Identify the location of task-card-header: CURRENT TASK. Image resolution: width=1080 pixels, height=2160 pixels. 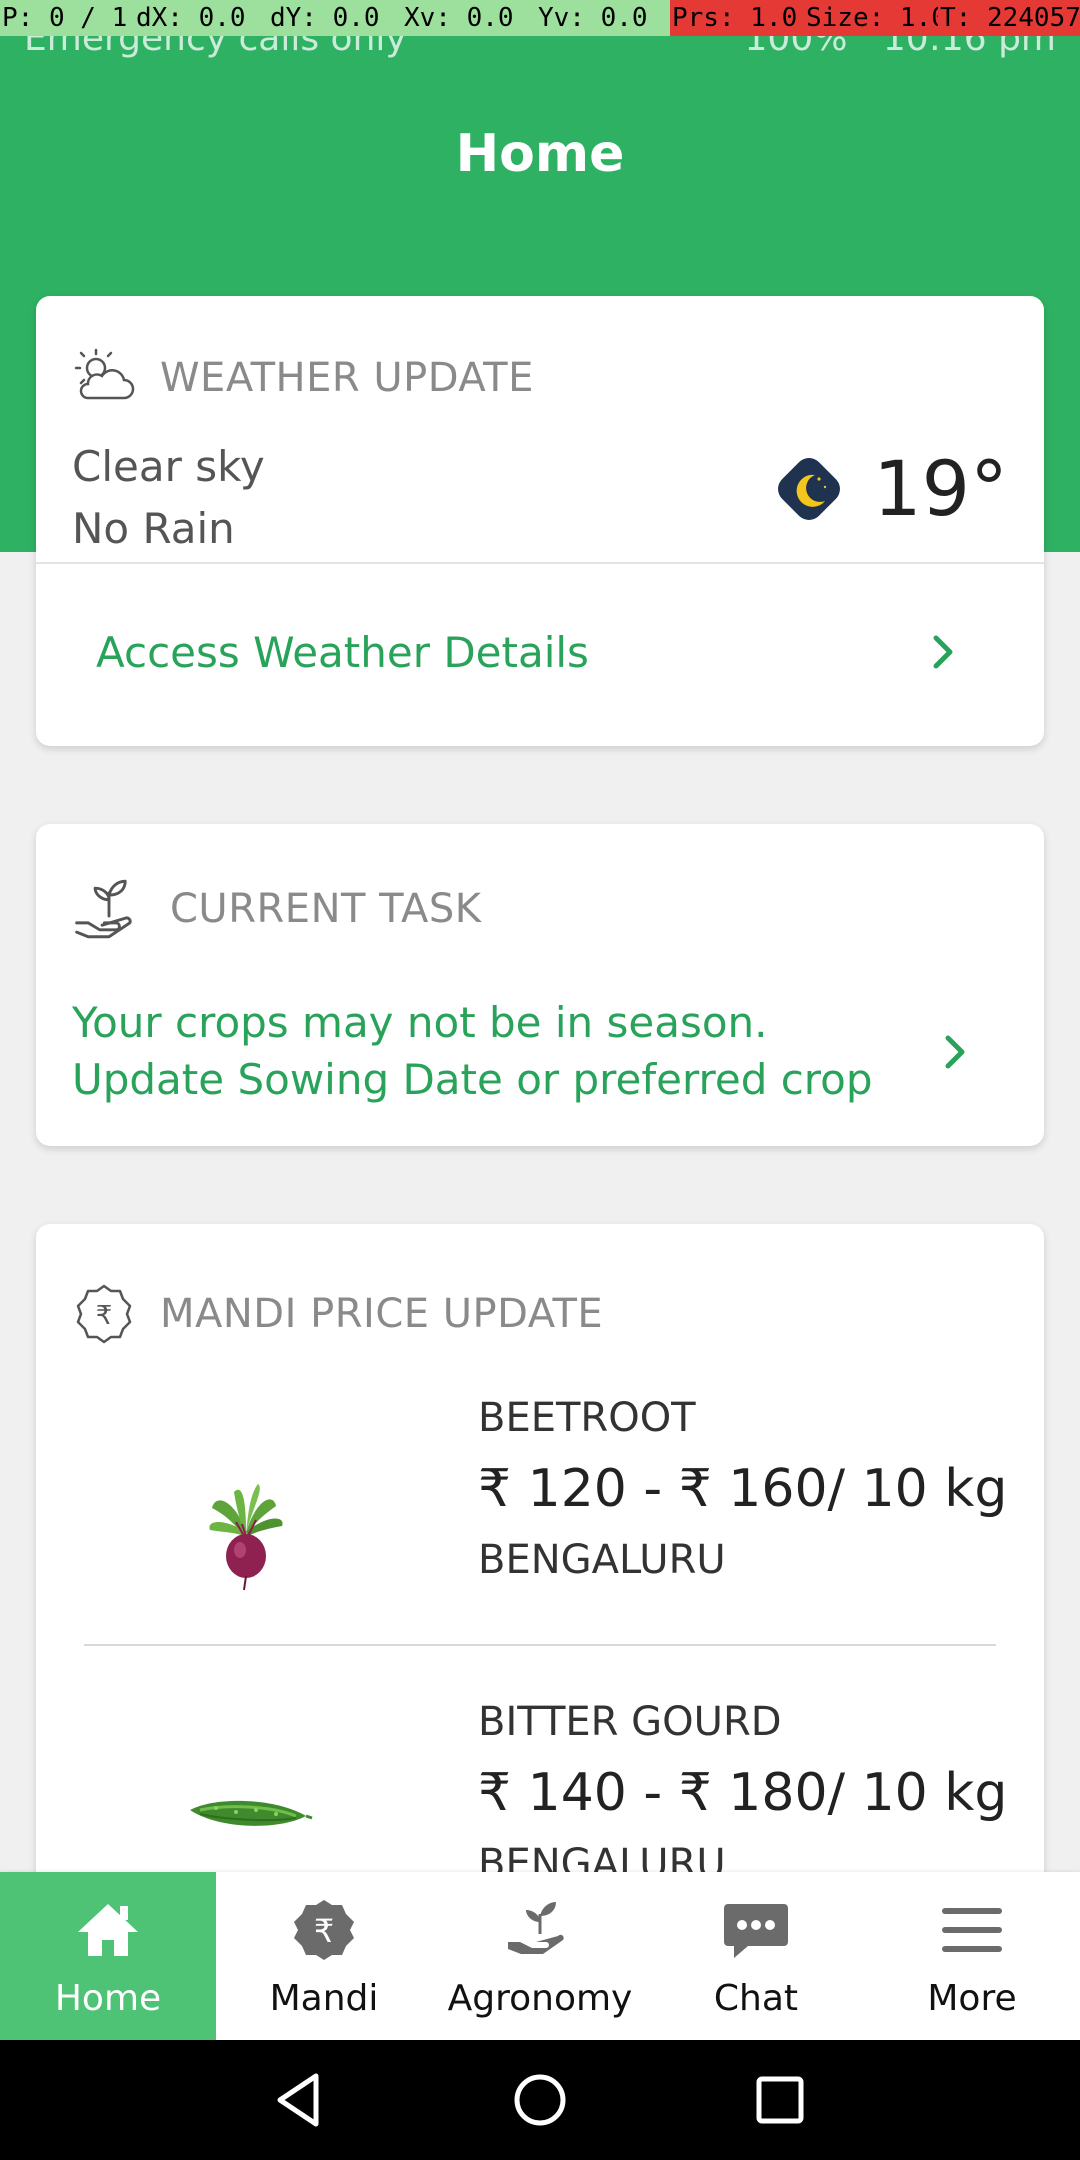
(276, 909).